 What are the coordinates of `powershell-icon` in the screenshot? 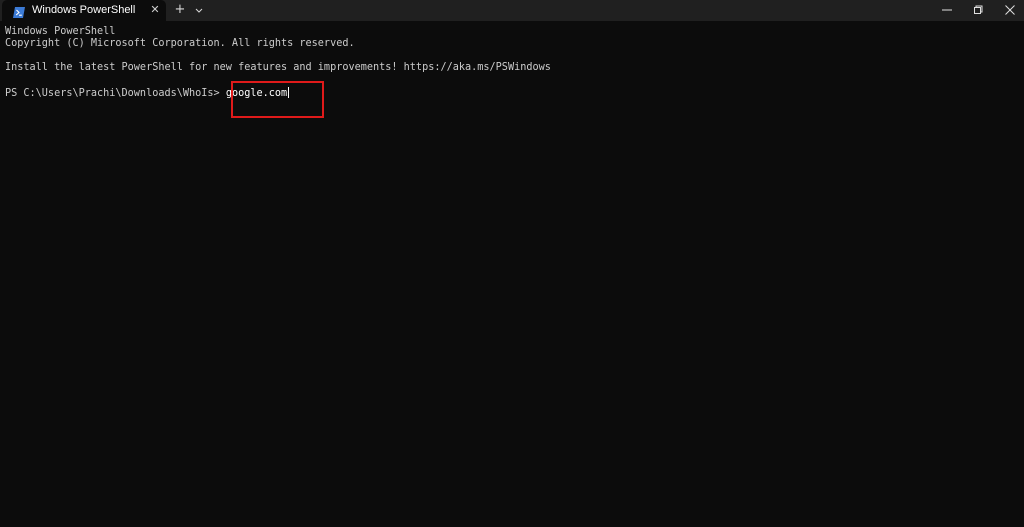 It's located at (19, 11).